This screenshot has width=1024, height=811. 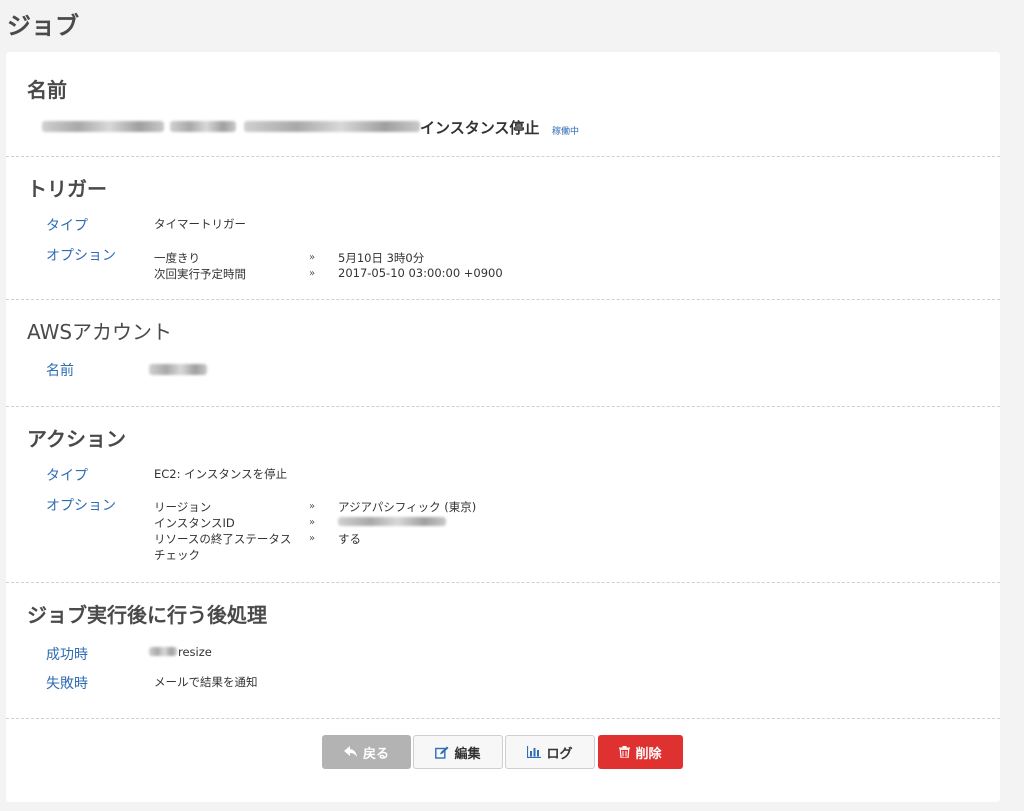 I want to click on trigger-option-value: 5月10日 3時0分, so click(x=381, y=258).